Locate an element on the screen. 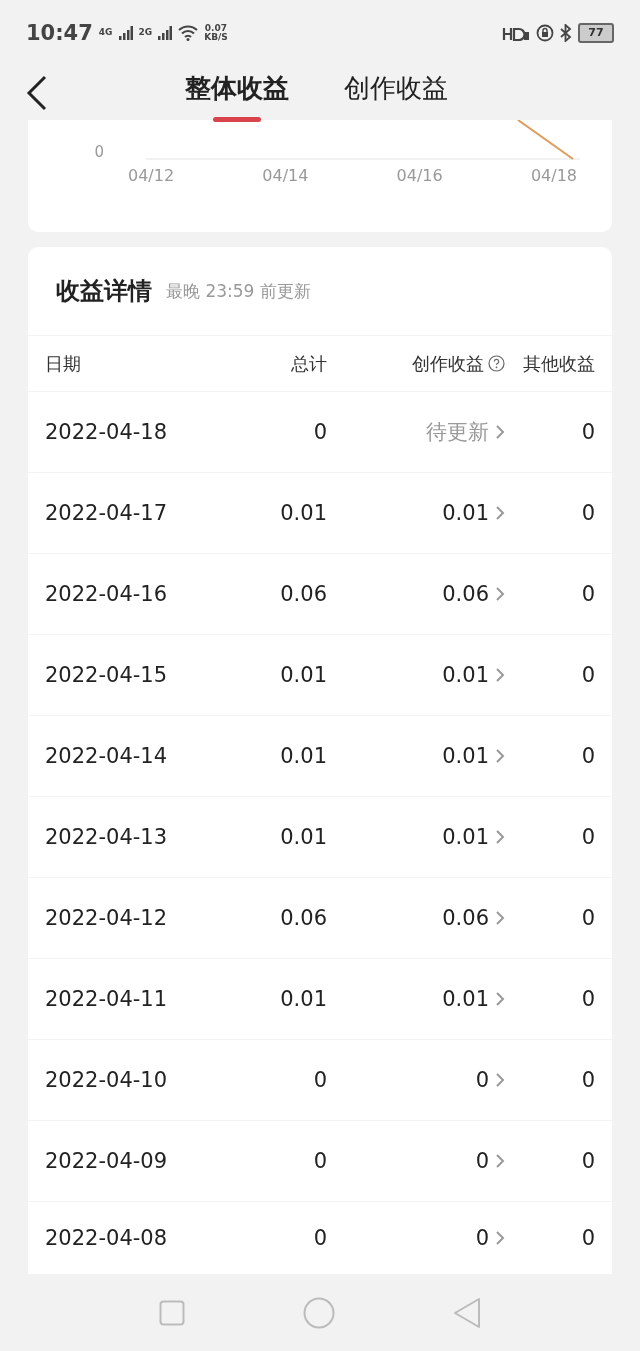 The height and width of the screenshot is (1351, 640). date-cell: 2022-04-15 is located at coordinates (106, 675).